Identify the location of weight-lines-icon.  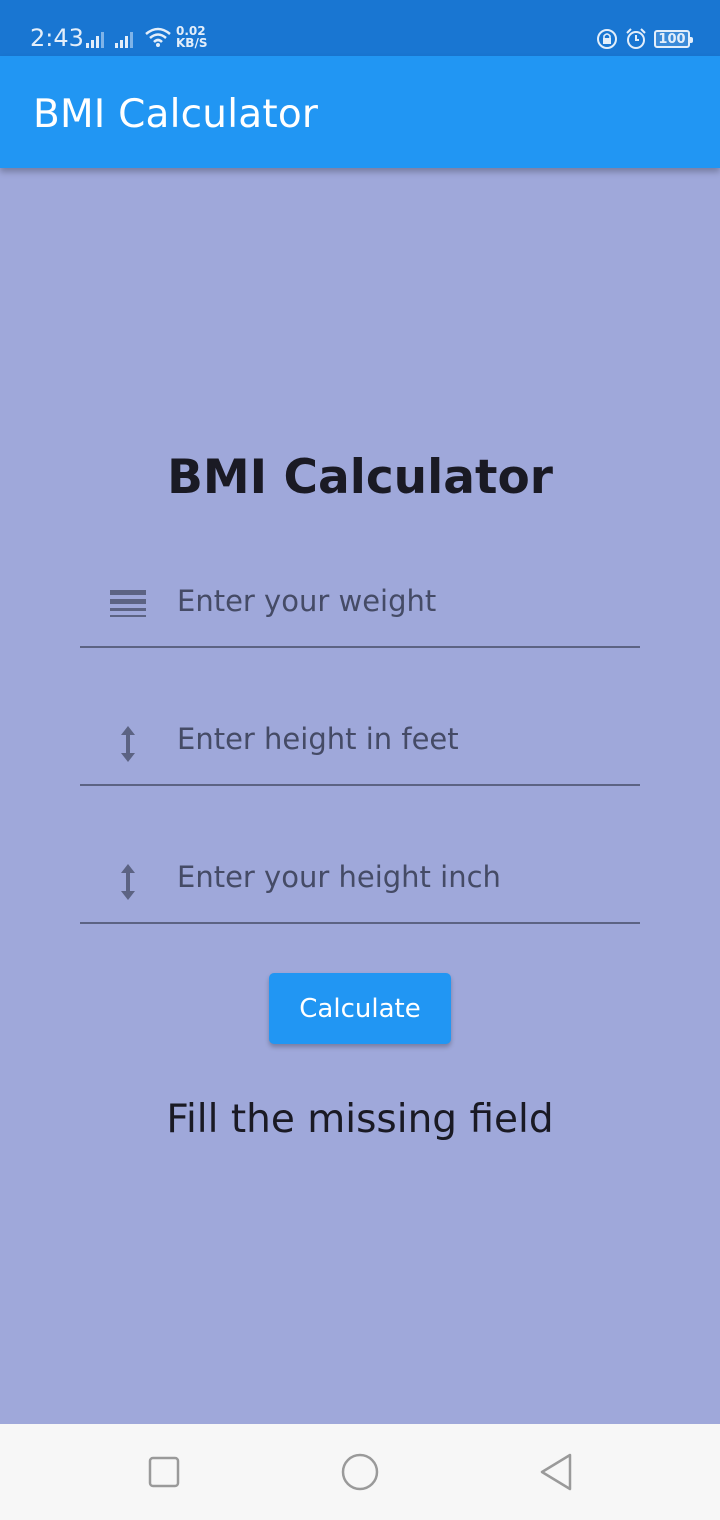
(128, 603).